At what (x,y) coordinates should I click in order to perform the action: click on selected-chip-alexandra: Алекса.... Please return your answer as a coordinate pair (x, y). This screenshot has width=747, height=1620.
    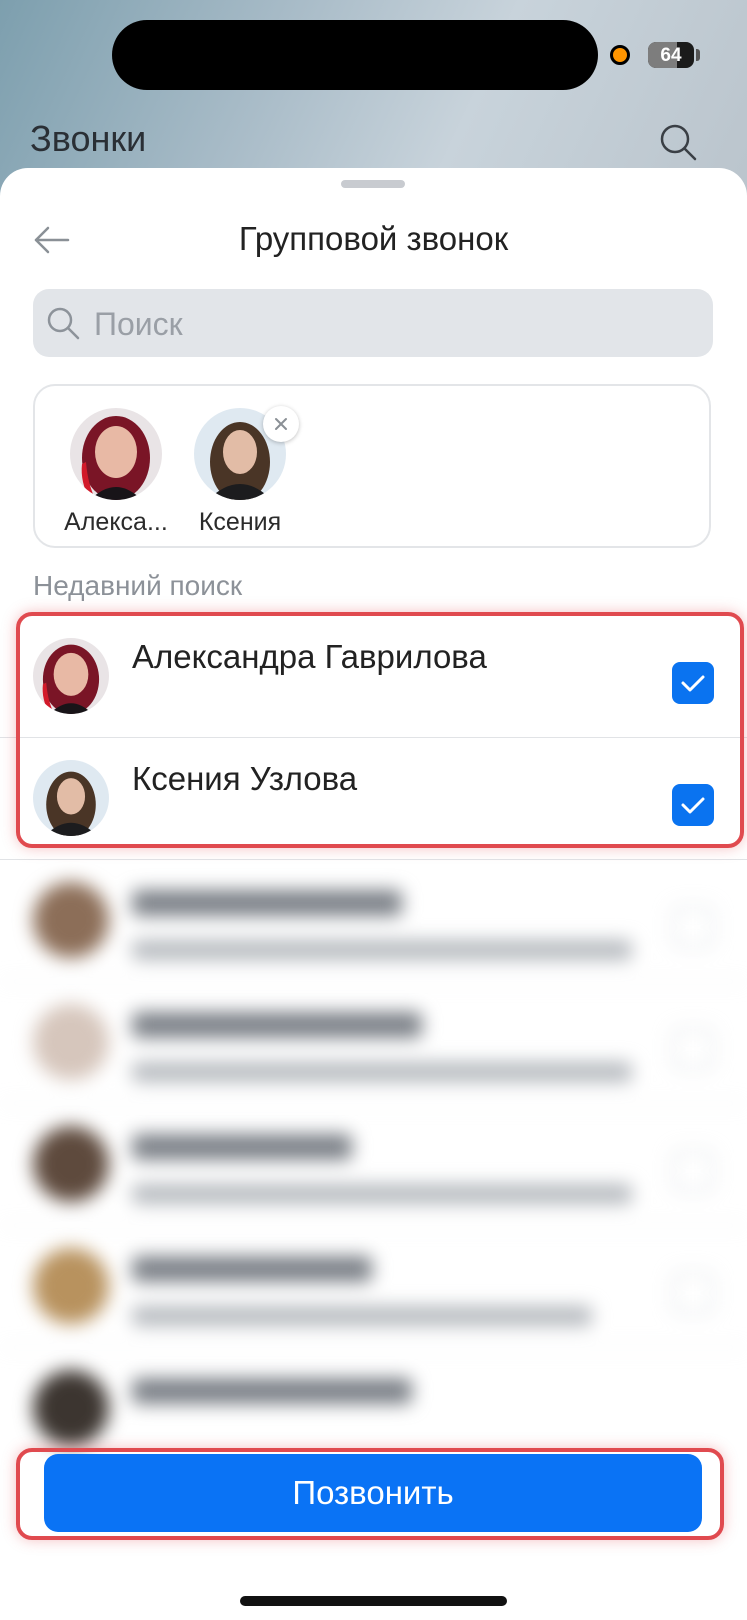
    Looking at the image, I should click on (116, 472).